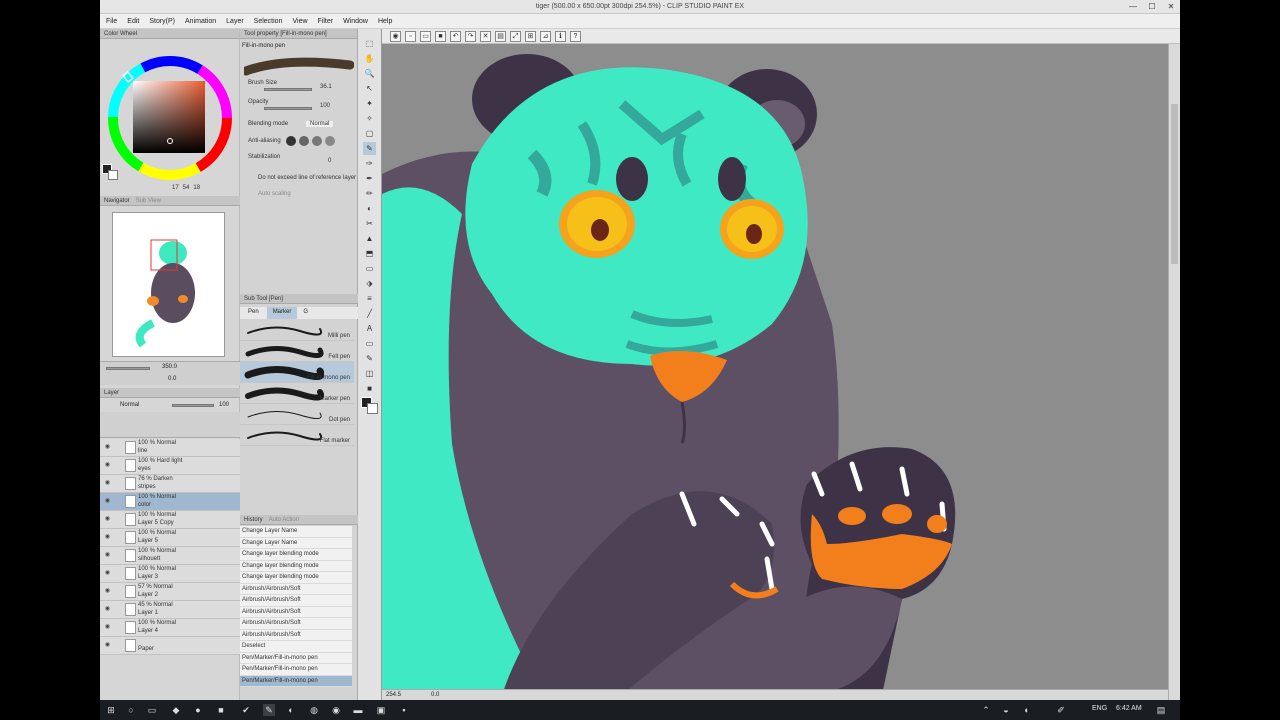 This screenshot has width=1280, height=720. I want to click on reference-layer-checkbox: Do not exceed line of reference layer, so click(307, 178).